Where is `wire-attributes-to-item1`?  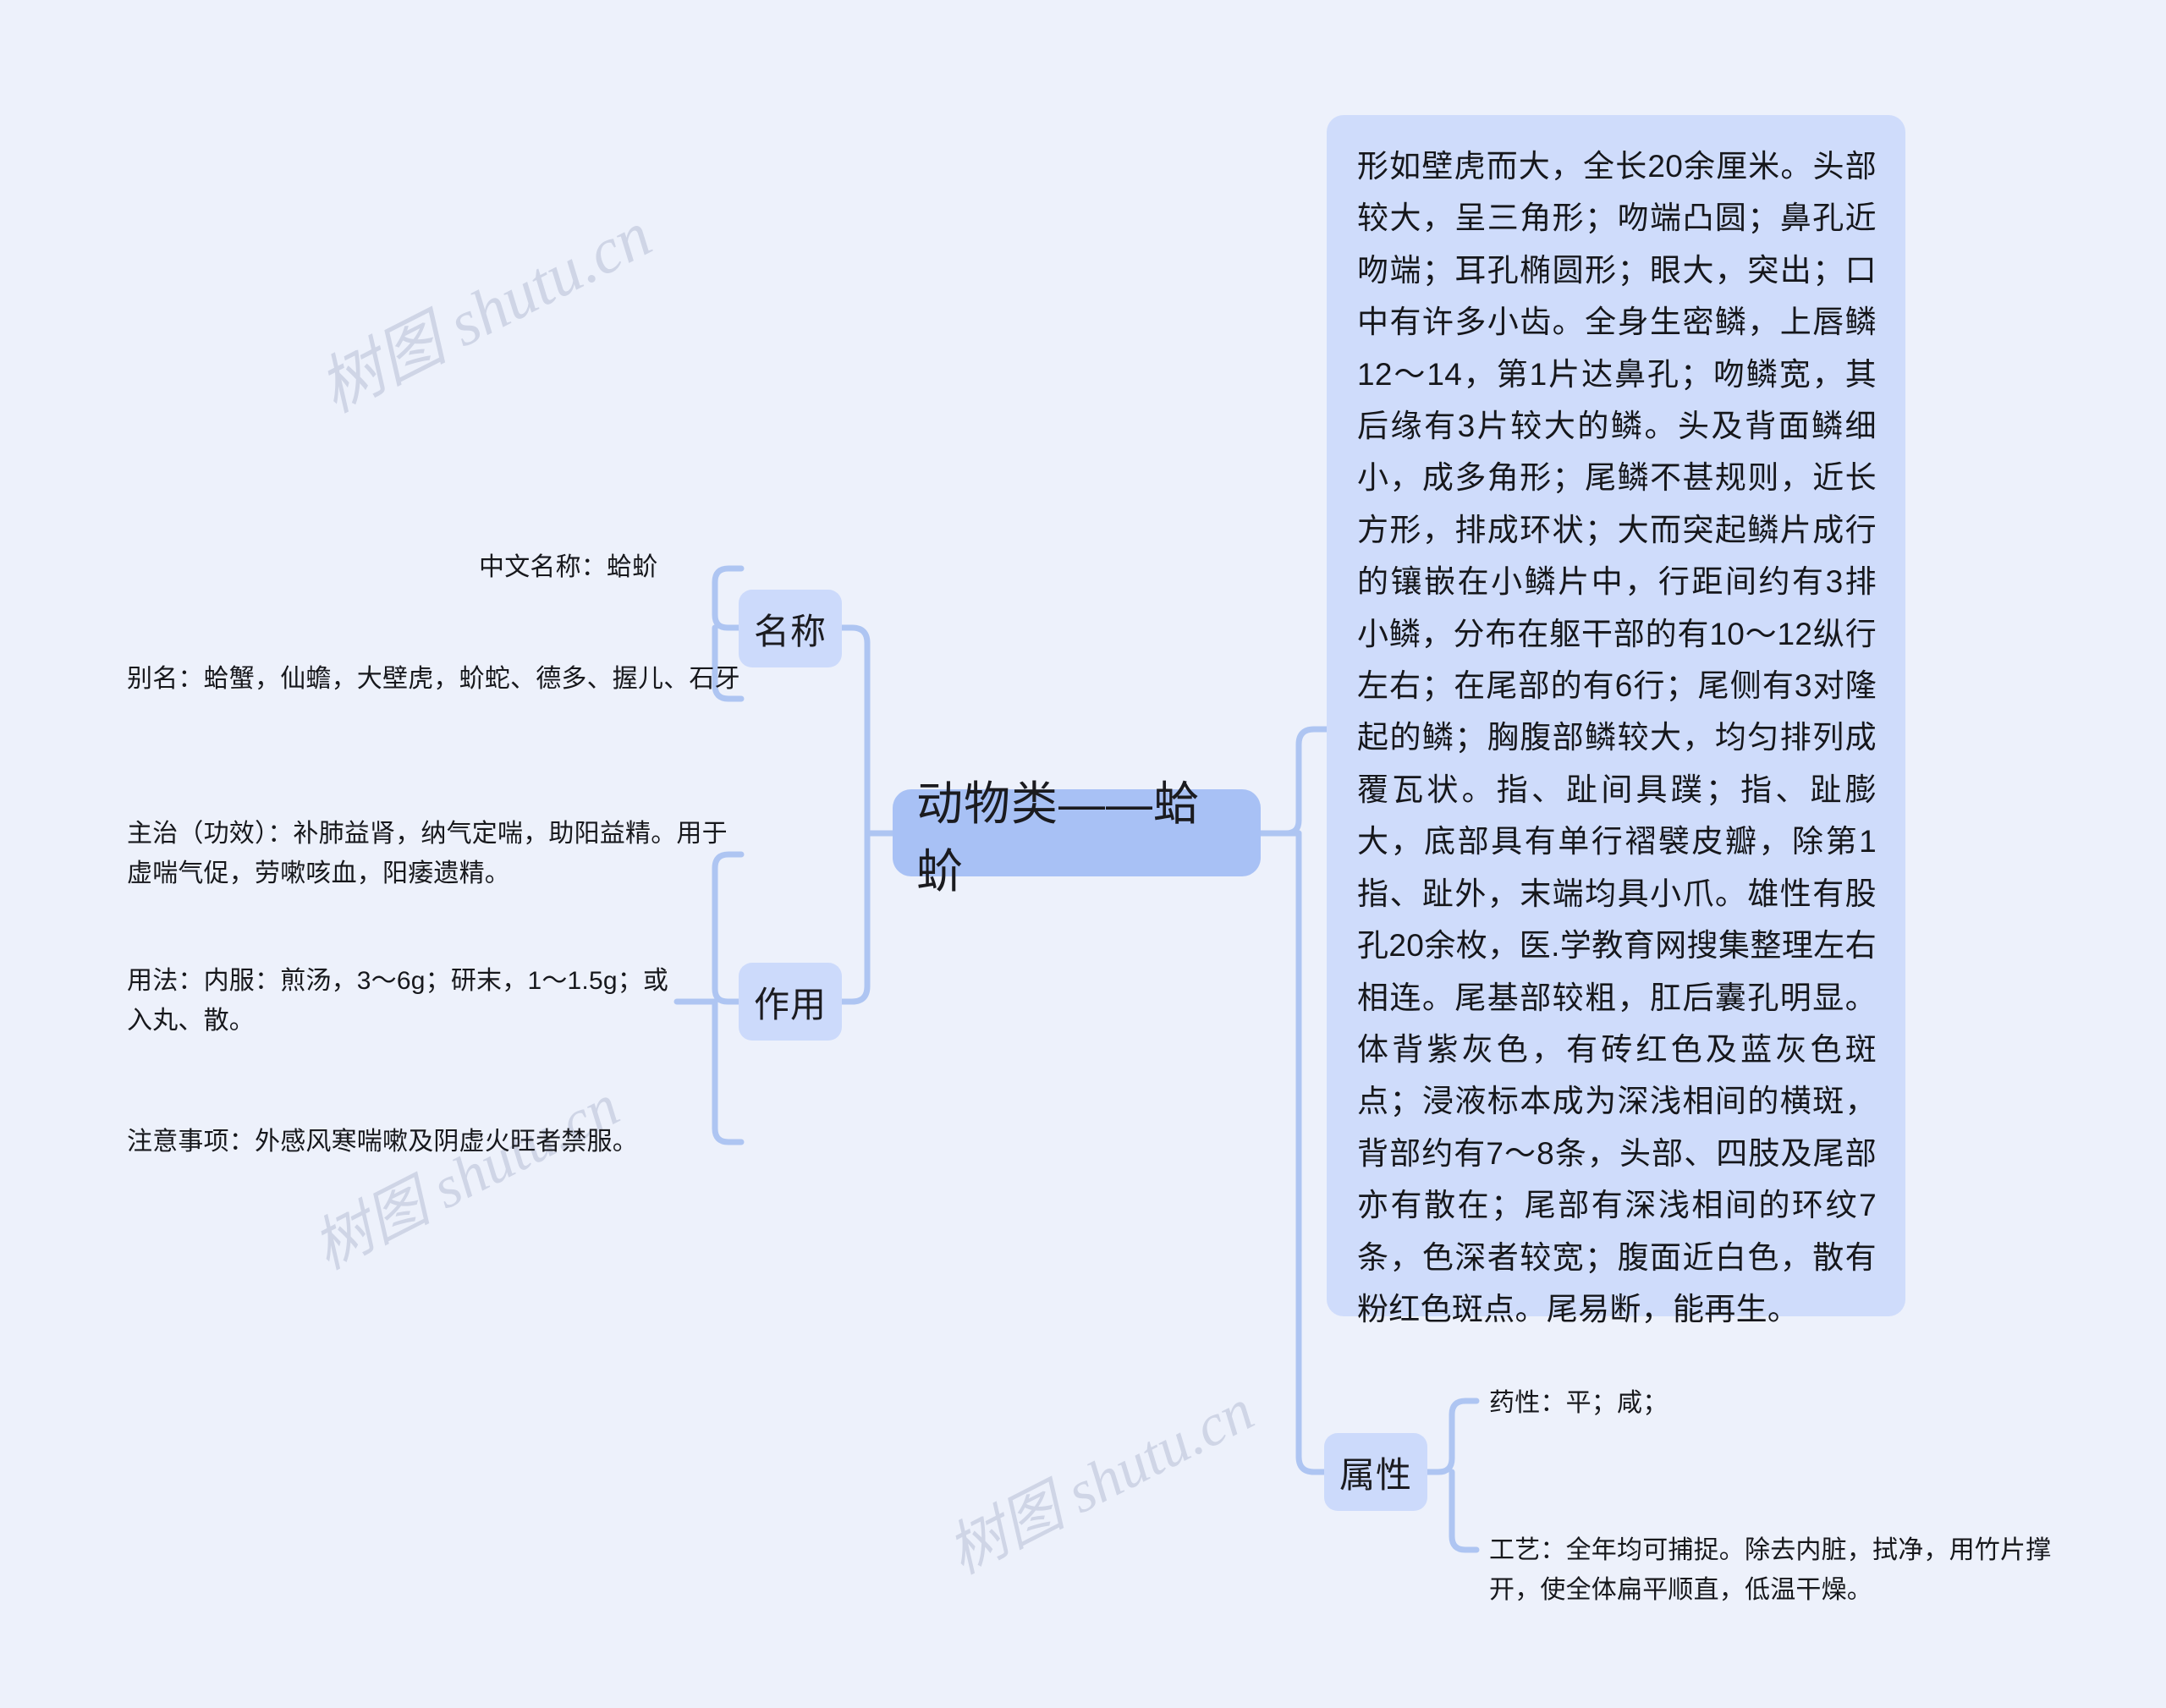
wire-attributes-to-item1 is located at coordinates (1452, 1436).